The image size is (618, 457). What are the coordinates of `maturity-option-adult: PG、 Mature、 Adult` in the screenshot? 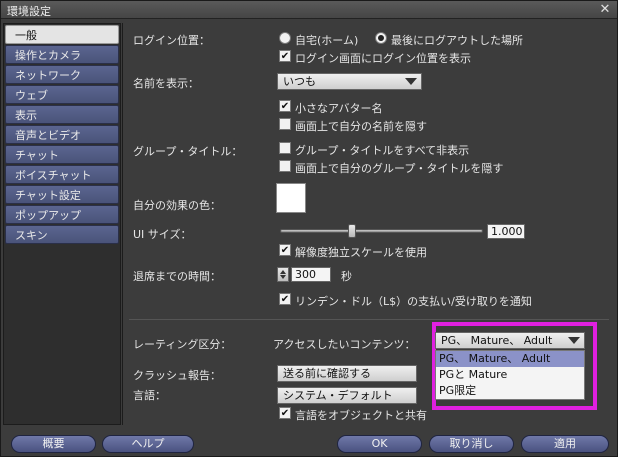 It's located at (510, 359).